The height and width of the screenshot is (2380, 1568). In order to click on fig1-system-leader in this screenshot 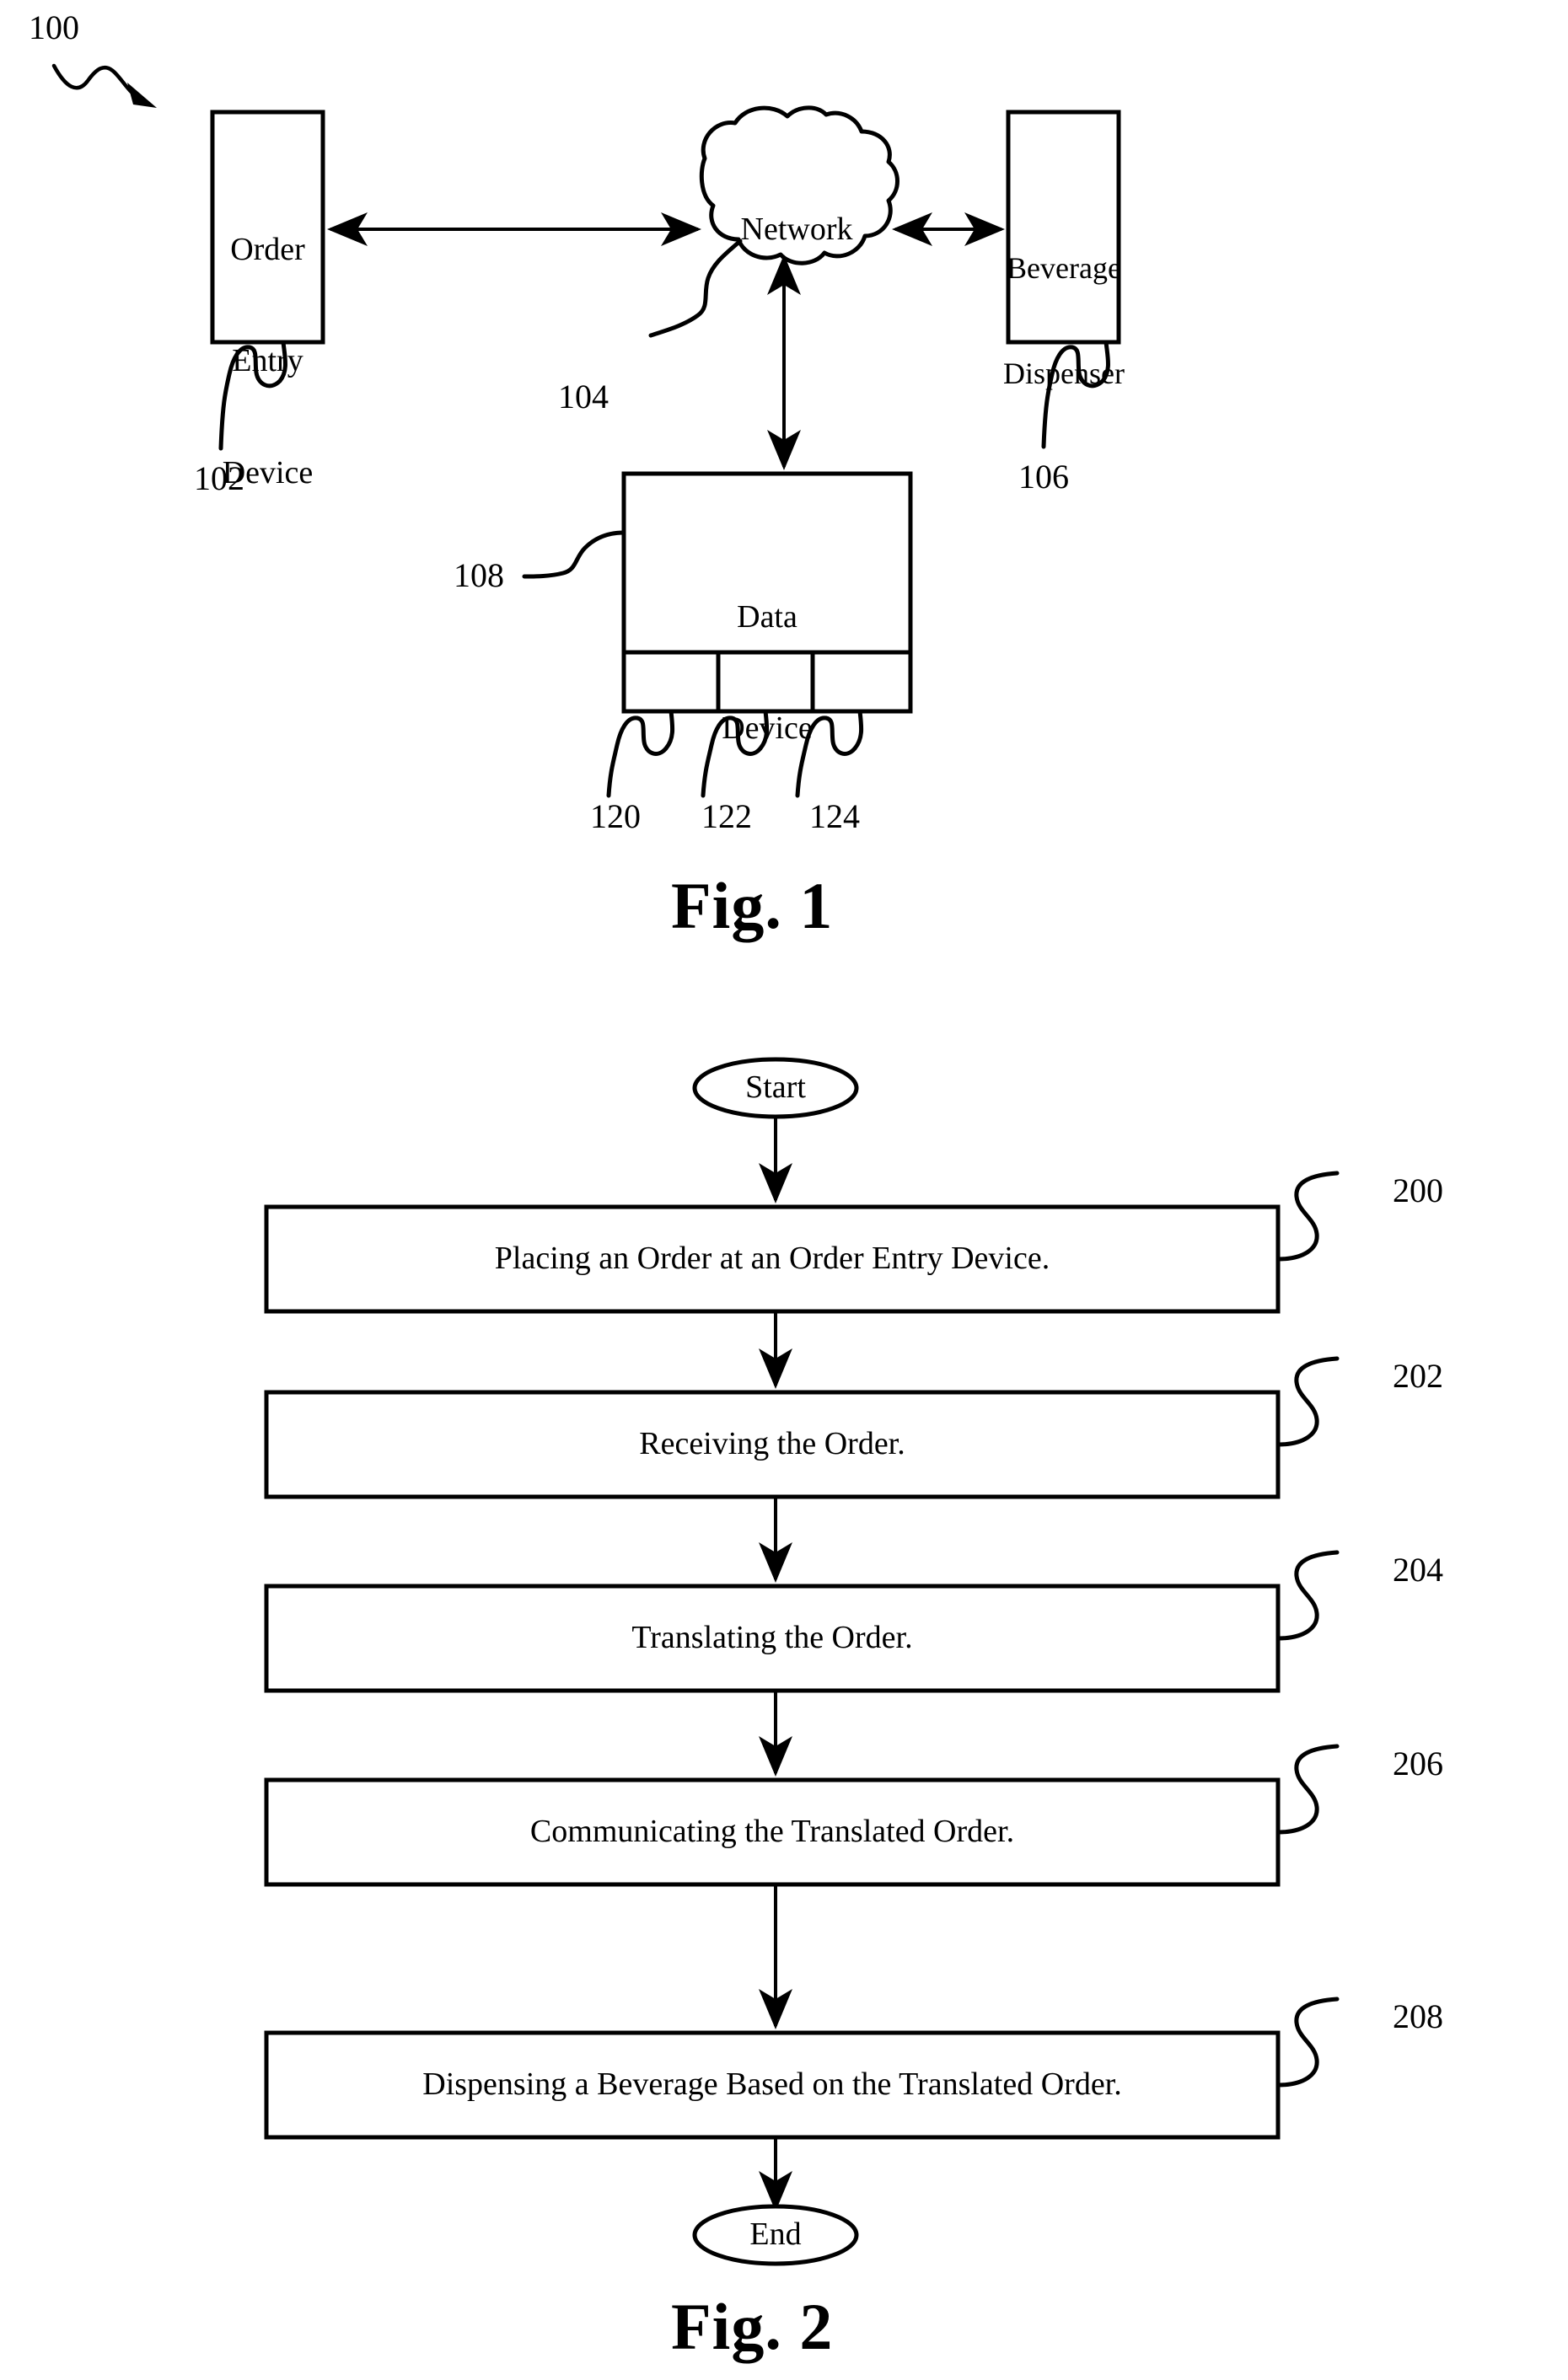, I will do `click(104, 85)`.